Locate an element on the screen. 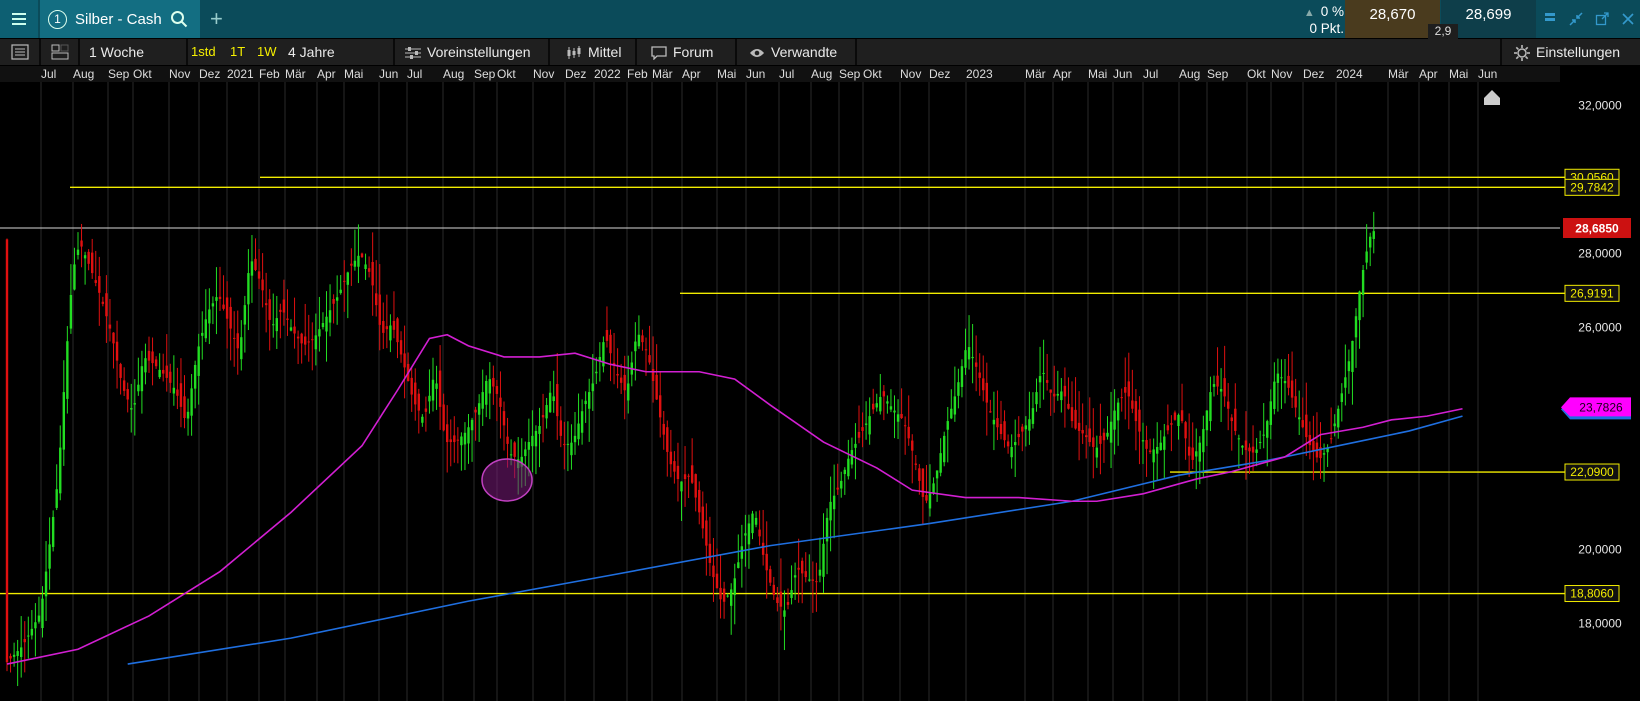  chat-icon is located at coordinates (659, 53).